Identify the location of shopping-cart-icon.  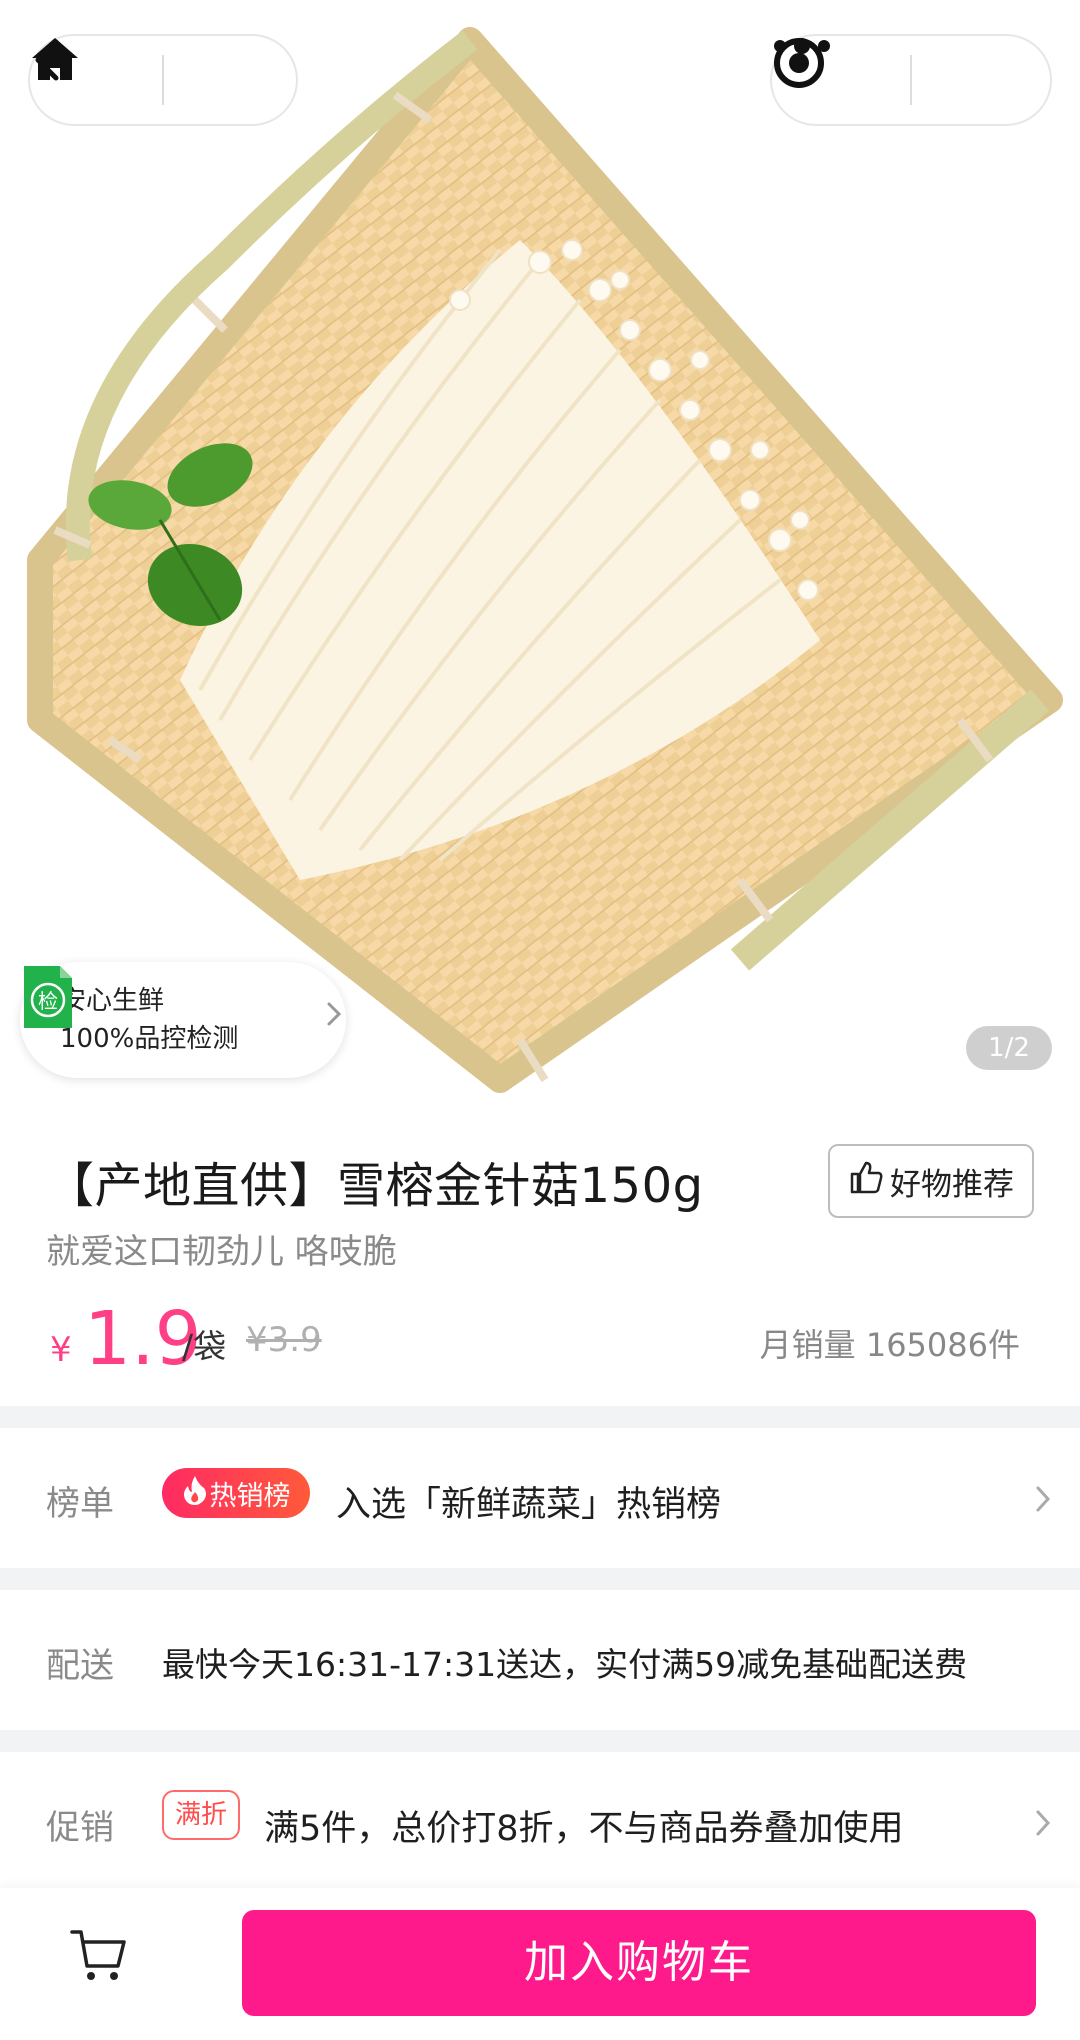
(99, 1958).